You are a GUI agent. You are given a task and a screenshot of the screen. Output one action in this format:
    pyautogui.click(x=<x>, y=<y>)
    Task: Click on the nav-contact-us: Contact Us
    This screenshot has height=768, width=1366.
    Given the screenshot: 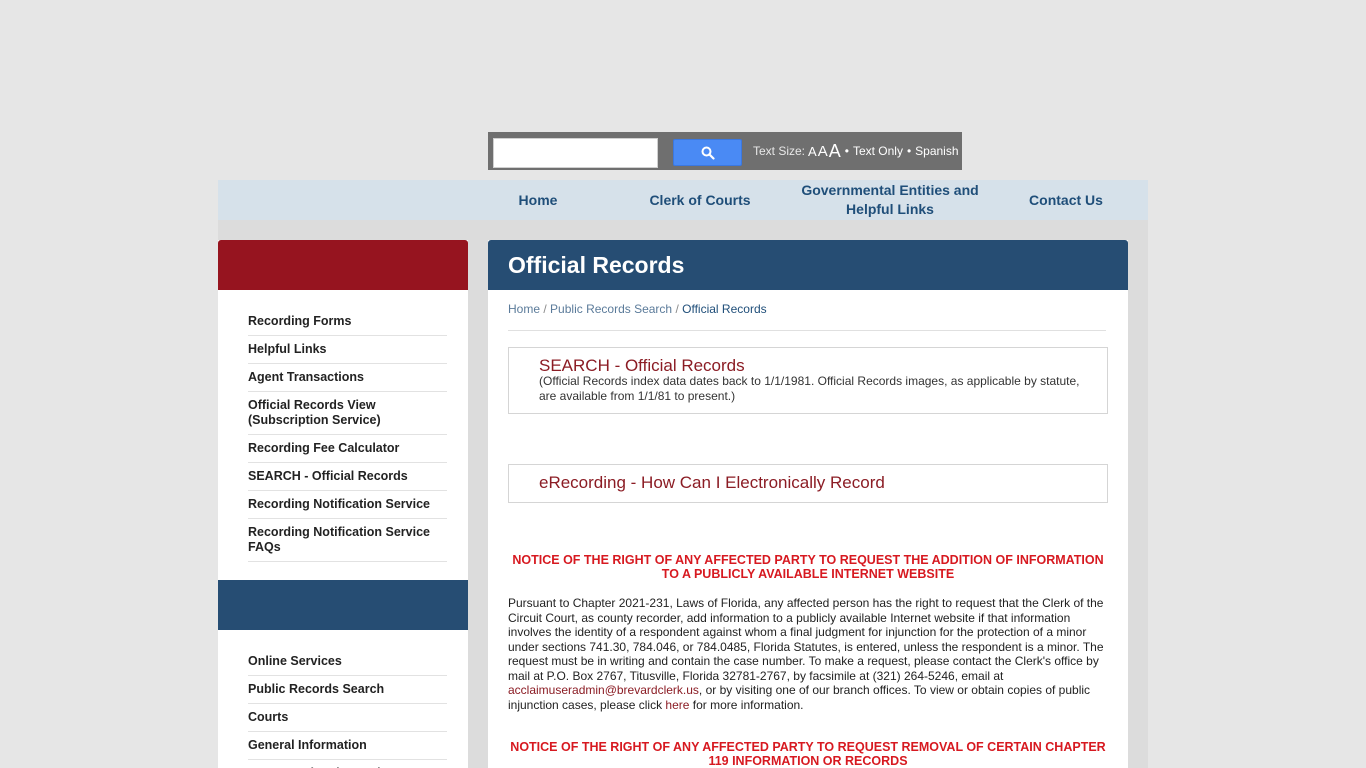 What is the action you would take?
    pyautogui.click(x=1066, y=200)
    